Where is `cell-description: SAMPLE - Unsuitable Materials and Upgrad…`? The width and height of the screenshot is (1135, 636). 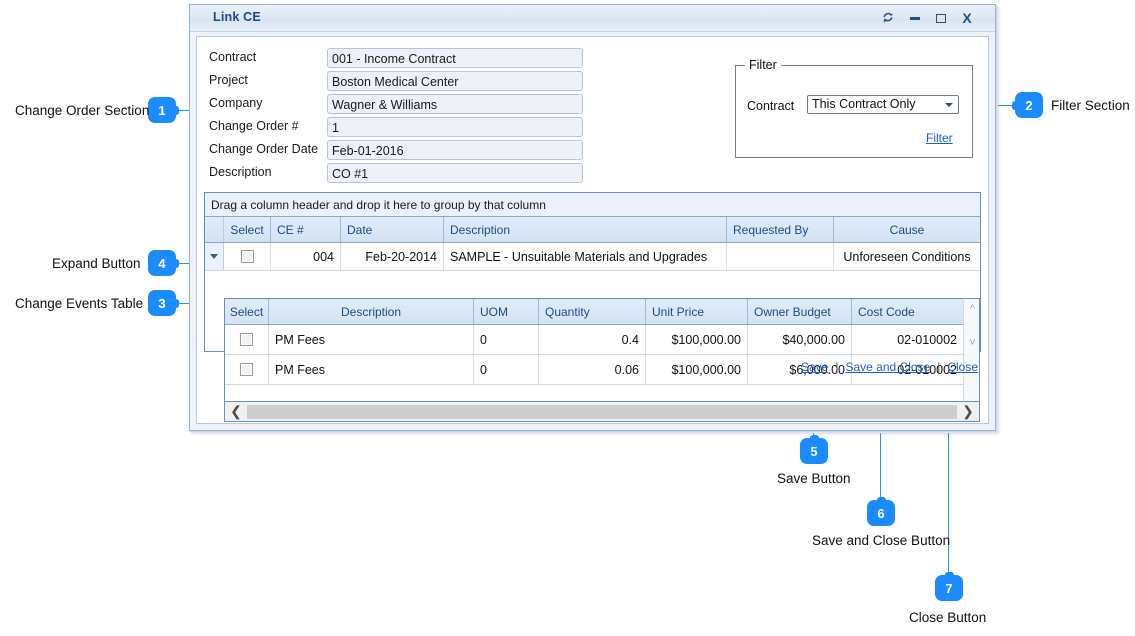 cell-description: SAMPLE - Unsuitable Materials and Upgrad… is located at coordinates (585, 256).